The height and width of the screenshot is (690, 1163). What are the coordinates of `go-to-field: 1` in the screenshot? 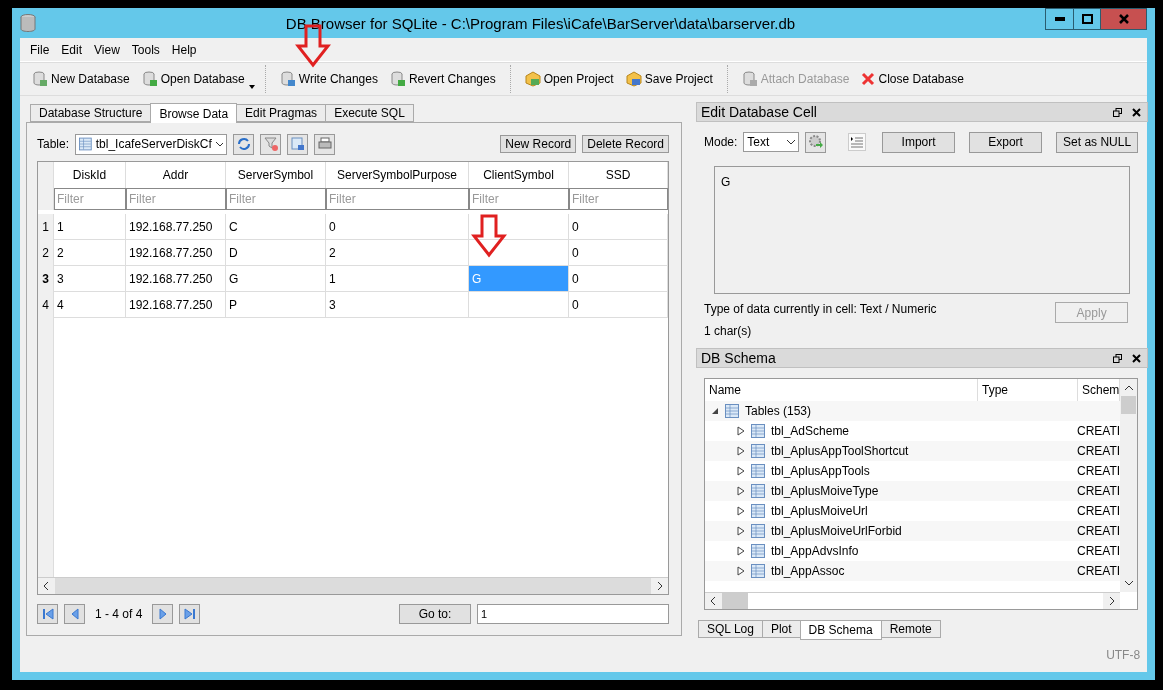 It's located at (573, 614).